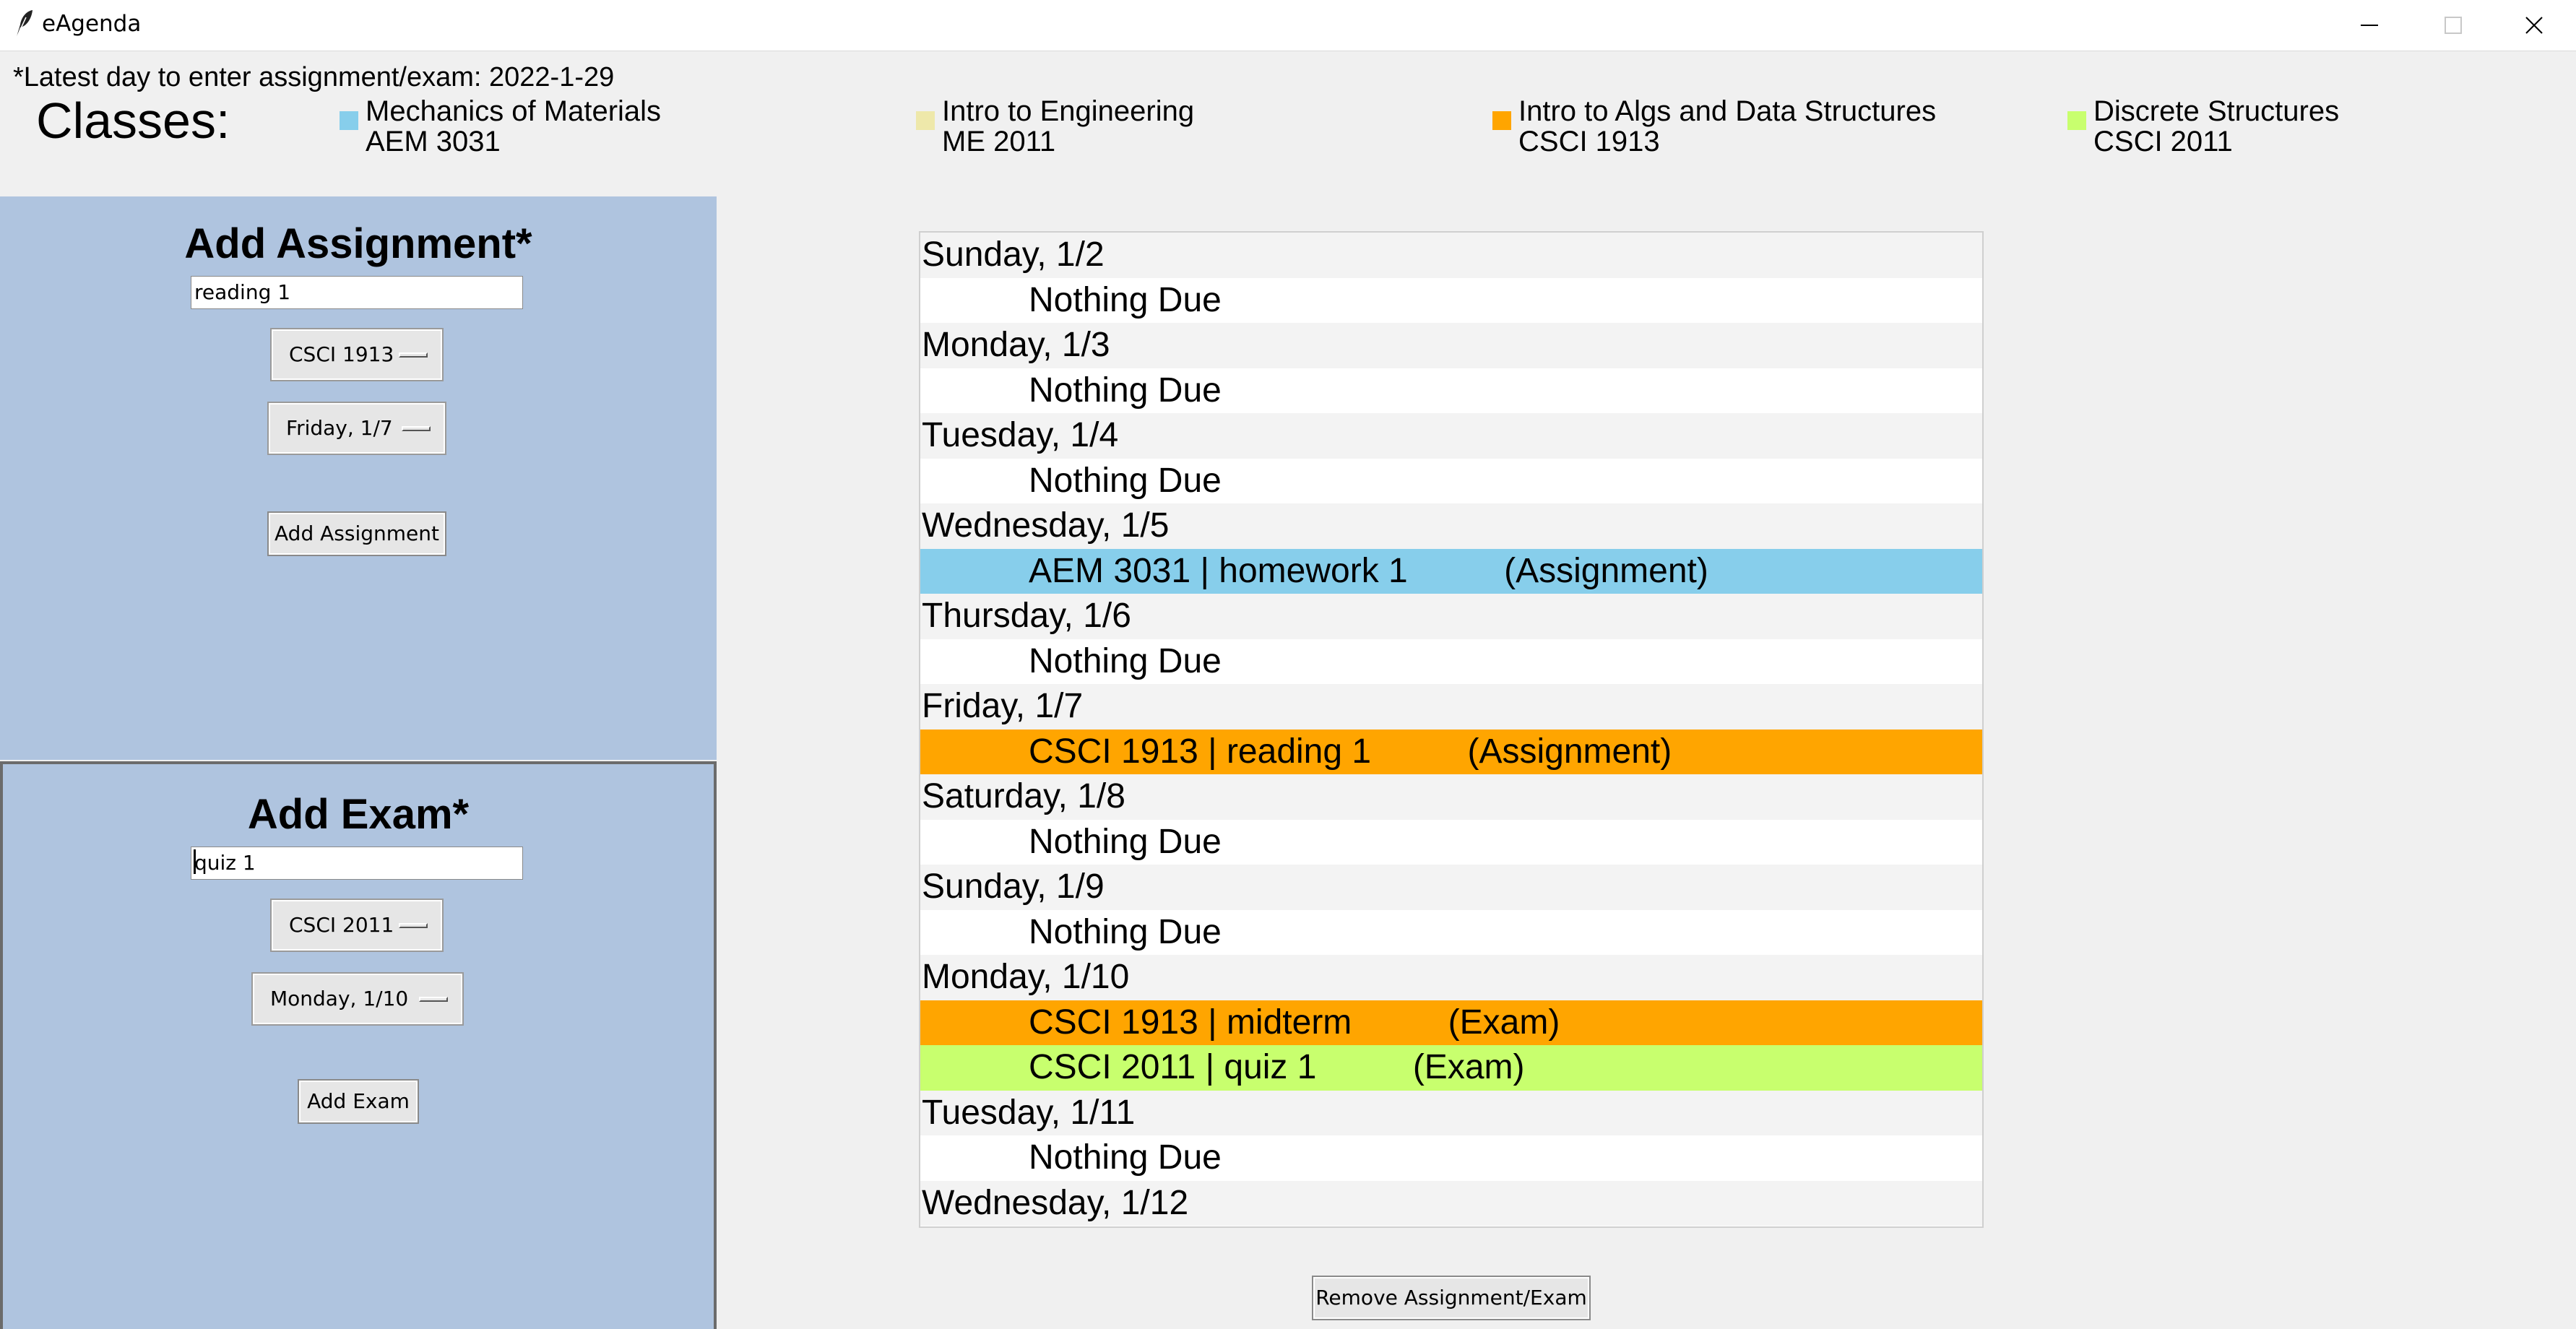  What do you see at coordinates (92, 24) in the screenshot?
I see `window-title: eAgenda` at bounding box center [92, 24].